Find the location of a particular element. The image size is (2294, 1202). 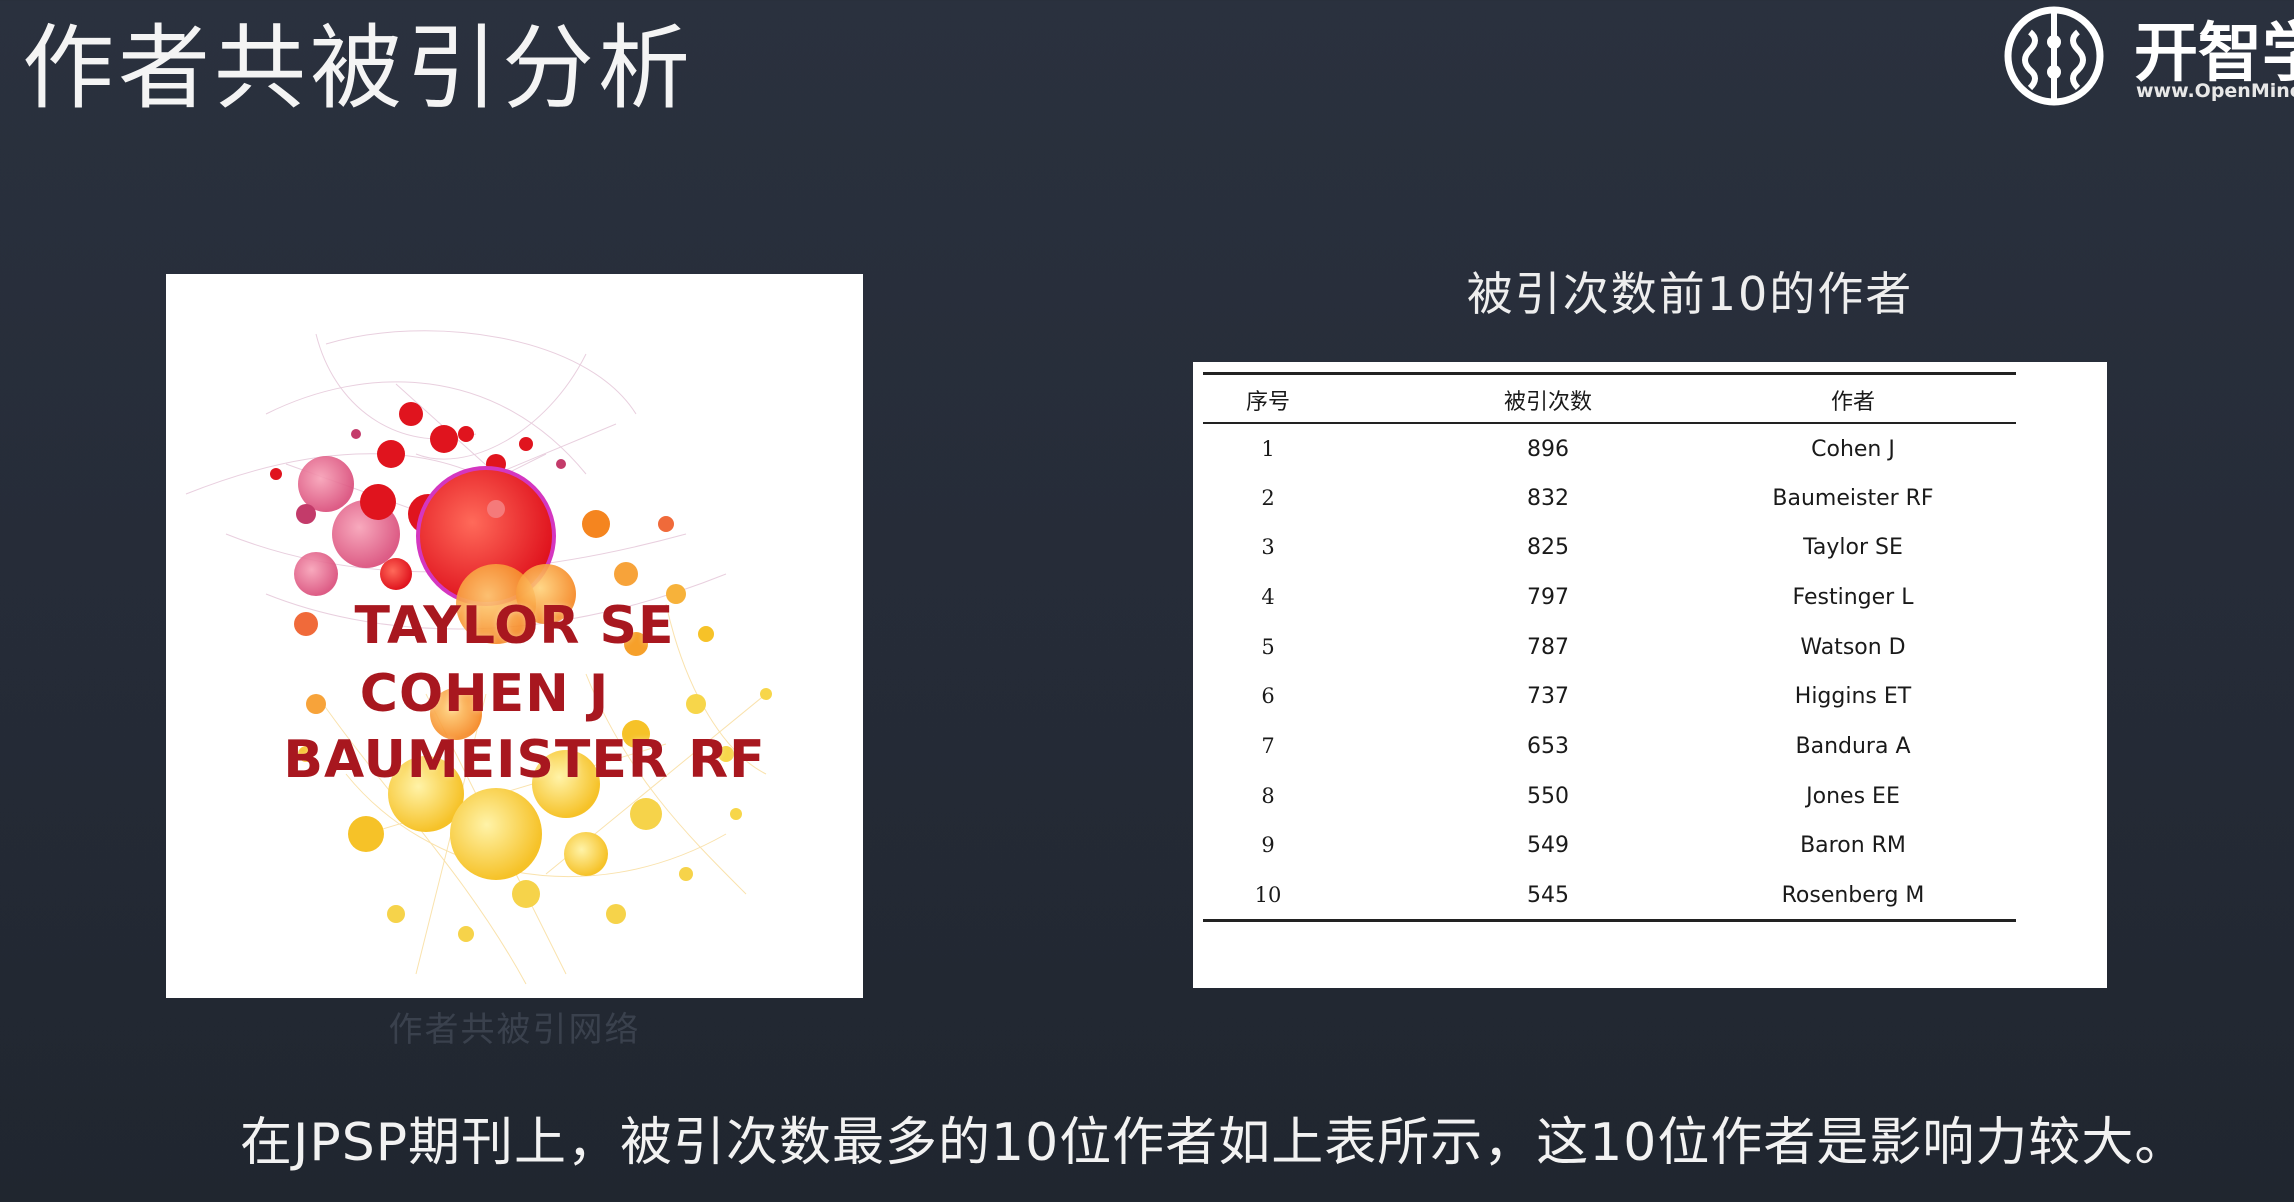

row-author: Taylor SE is located at coordinates (1853, 547).